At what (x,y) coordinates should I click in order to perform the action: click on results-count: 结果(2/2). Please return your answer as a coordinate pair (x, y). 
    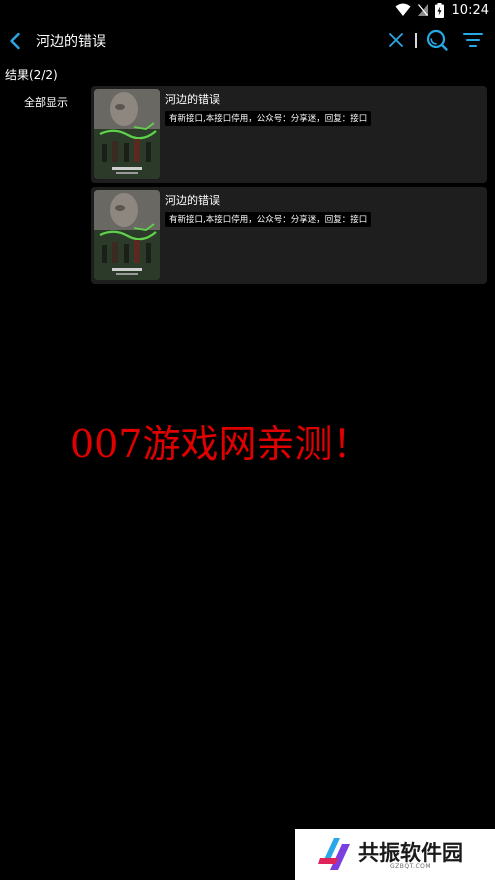
    Looking at the image, I should click on (31, 75).